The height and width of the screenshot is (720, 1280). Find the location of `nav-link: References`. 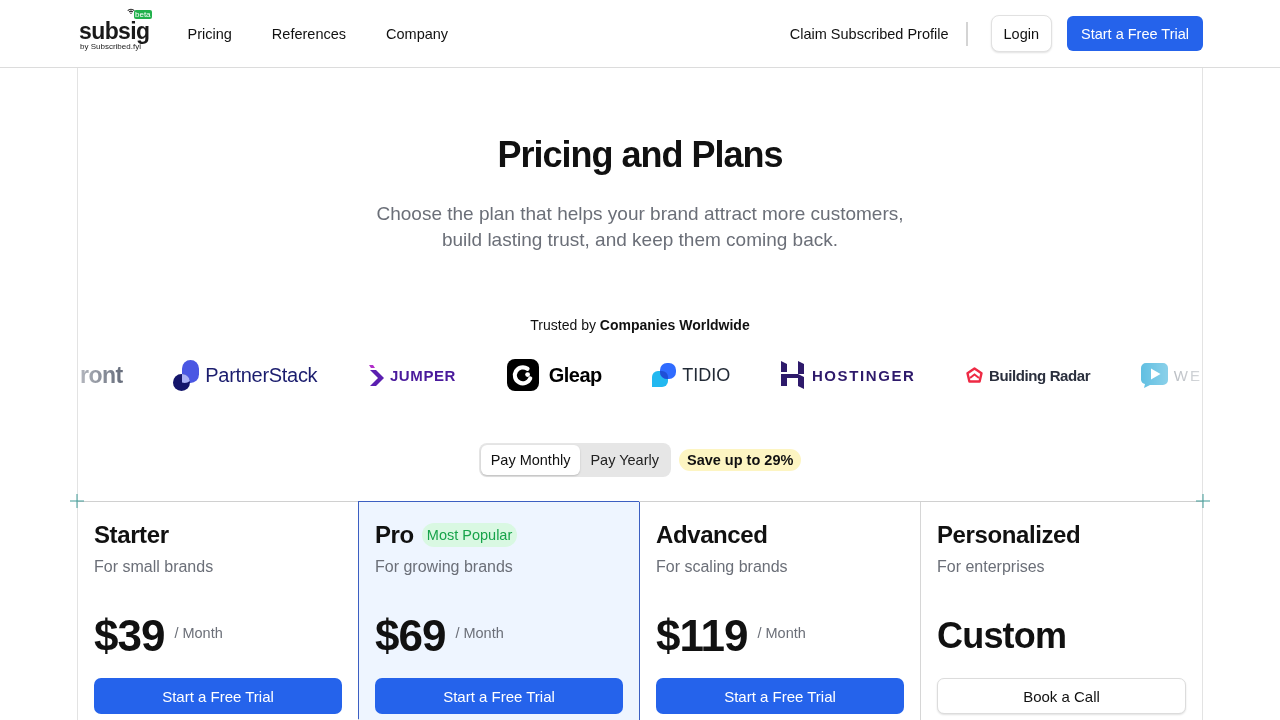

nav-link: References is located at coordinates (308, 33).